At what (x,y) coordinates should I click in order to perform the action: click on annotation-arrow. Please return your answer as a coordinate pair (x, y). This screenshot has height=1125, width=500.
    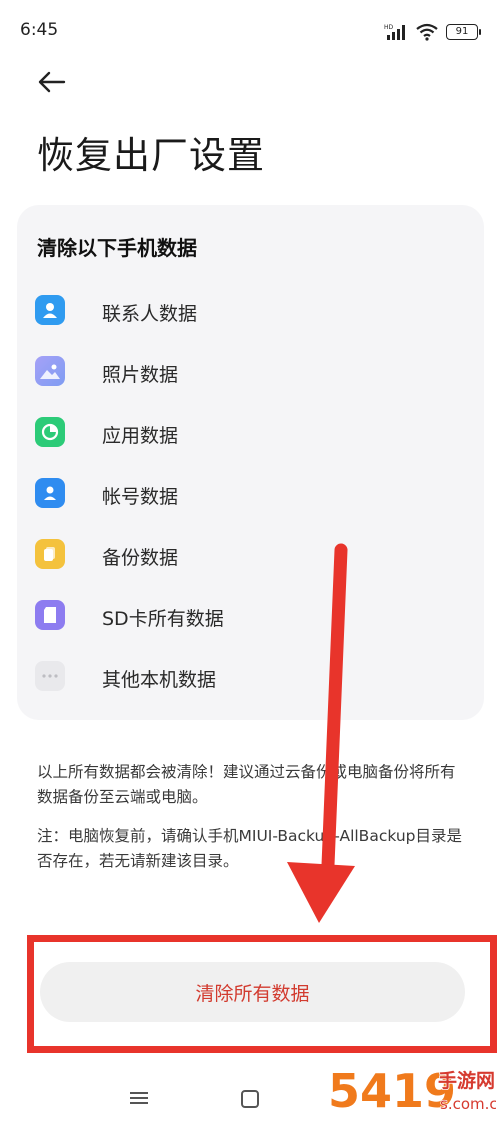
    Looking at the image, I should click on (321, 733).